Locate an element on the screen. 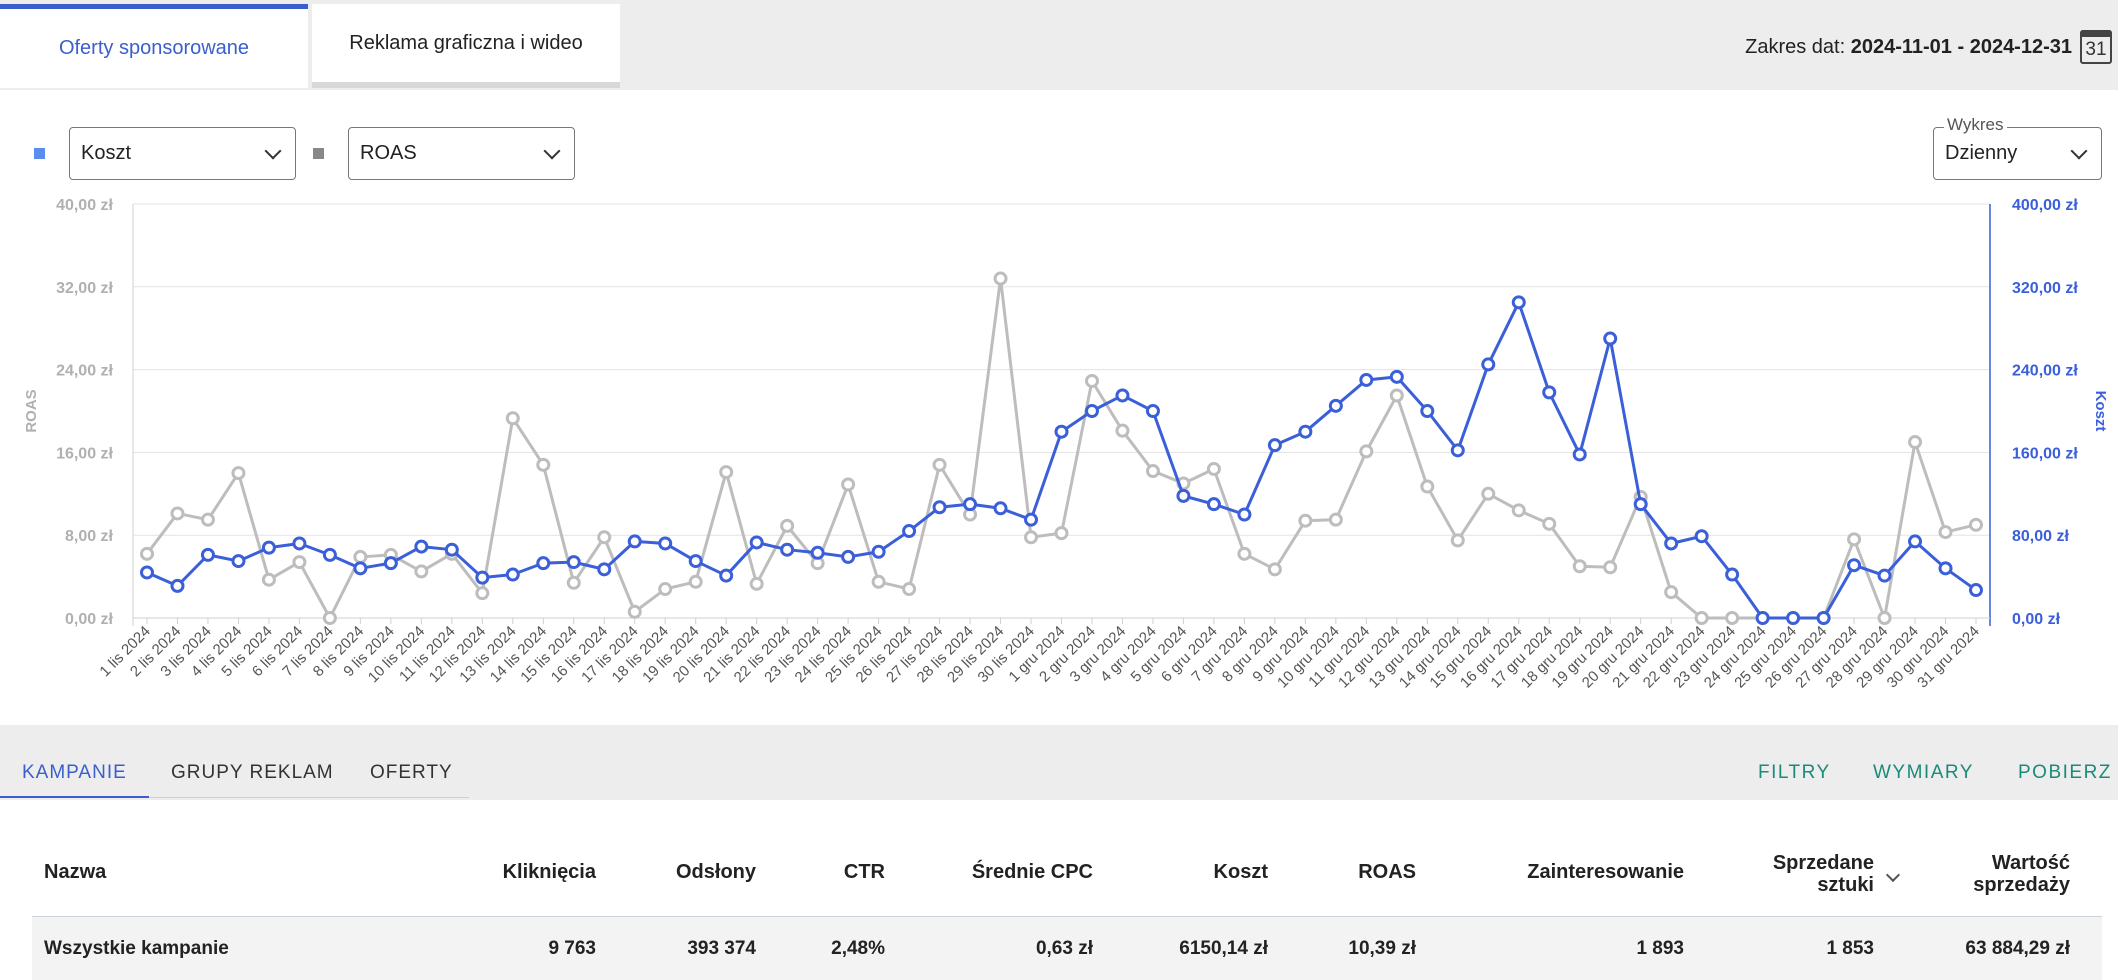  left-tick-label: 24,00 zł is located at coordinates (84, 371).